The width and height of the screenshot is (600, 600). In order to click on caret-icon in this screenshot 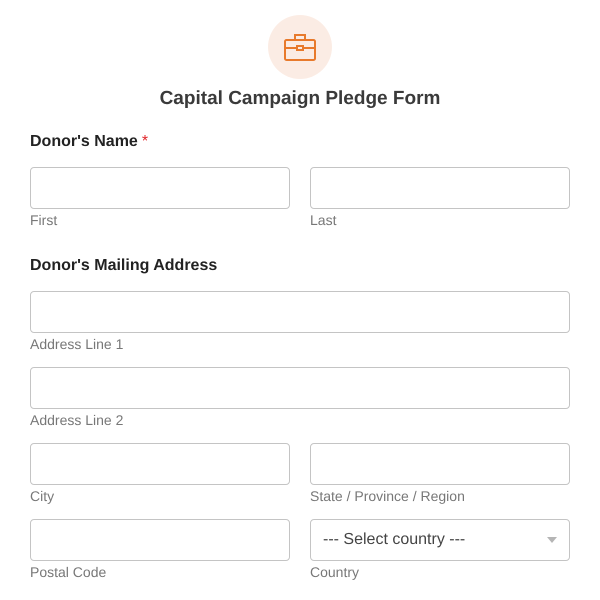, I will do `click(552, 540)`.